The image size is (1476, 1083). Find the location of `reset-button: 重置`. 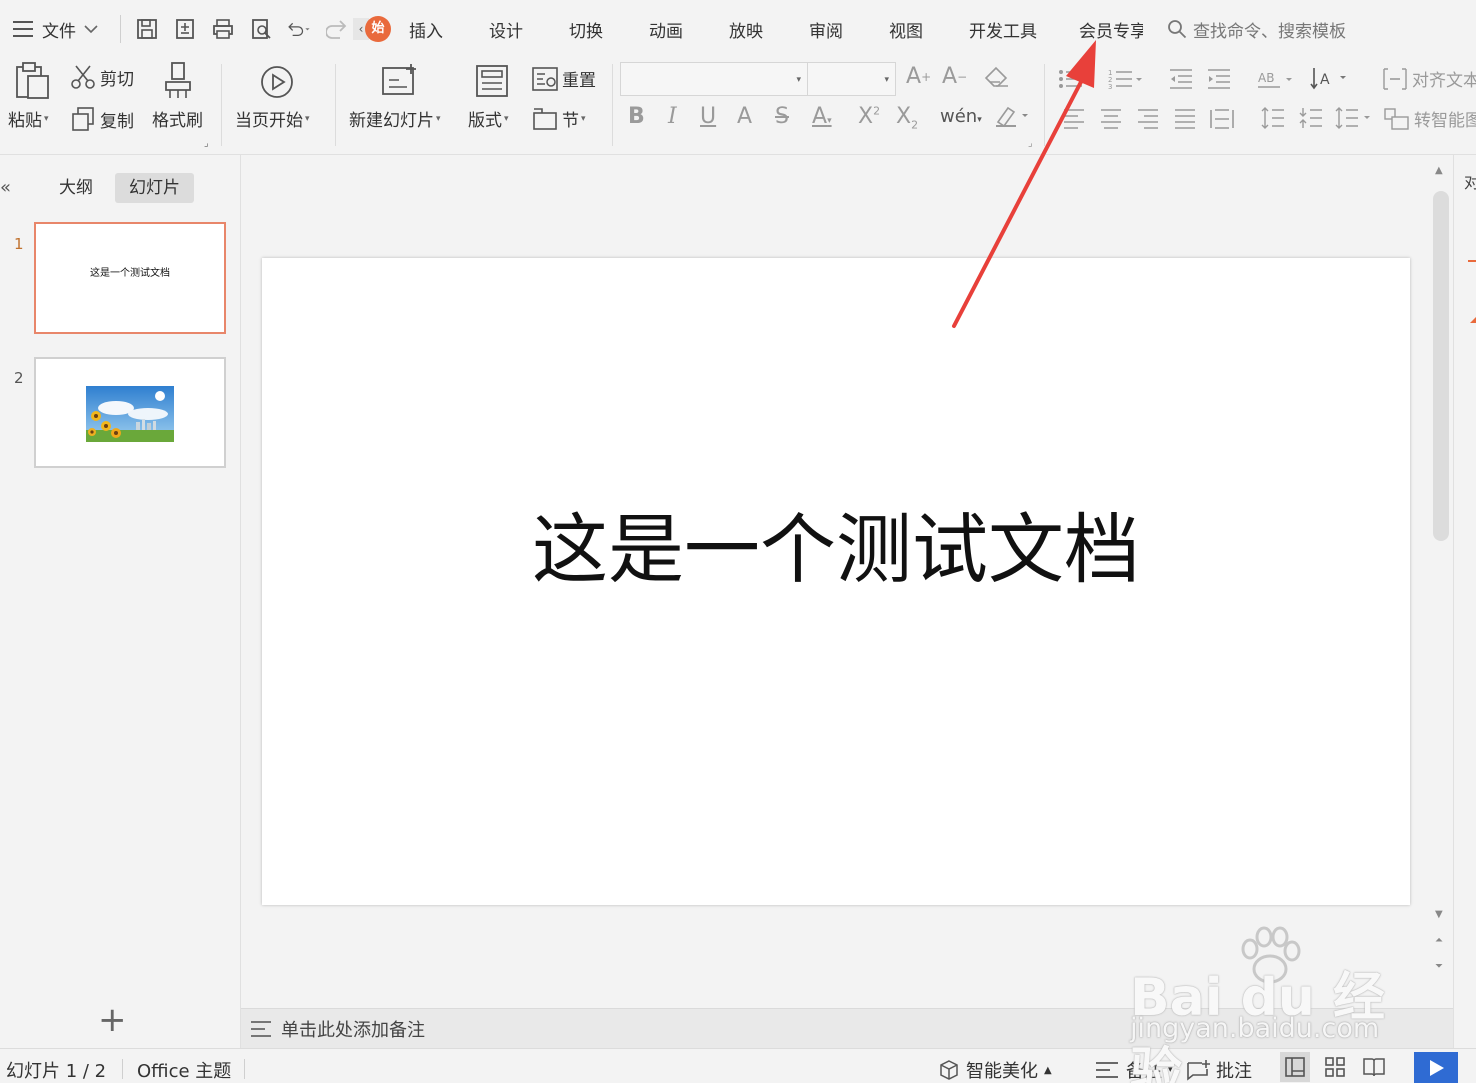

reset-button: 重置 is located at coordinates (564, 78).